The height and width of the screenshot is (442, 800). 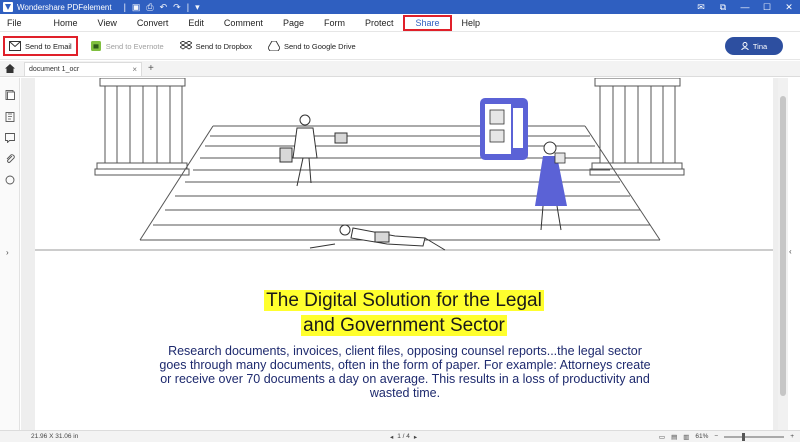 I want to click on send-to-email-label: Send to Email, so click(x=48, y=46).